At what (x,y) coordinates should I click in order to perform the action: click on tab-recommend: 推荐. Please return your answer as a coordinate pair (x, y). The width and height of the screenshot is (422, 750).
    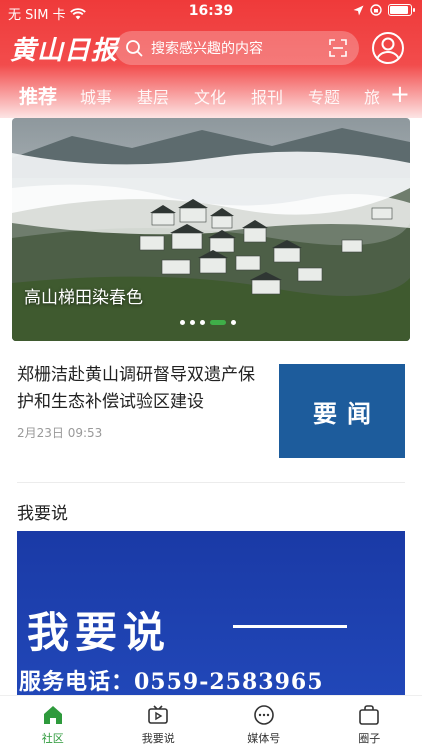
    Looking at the image, I should click on (38, 95).